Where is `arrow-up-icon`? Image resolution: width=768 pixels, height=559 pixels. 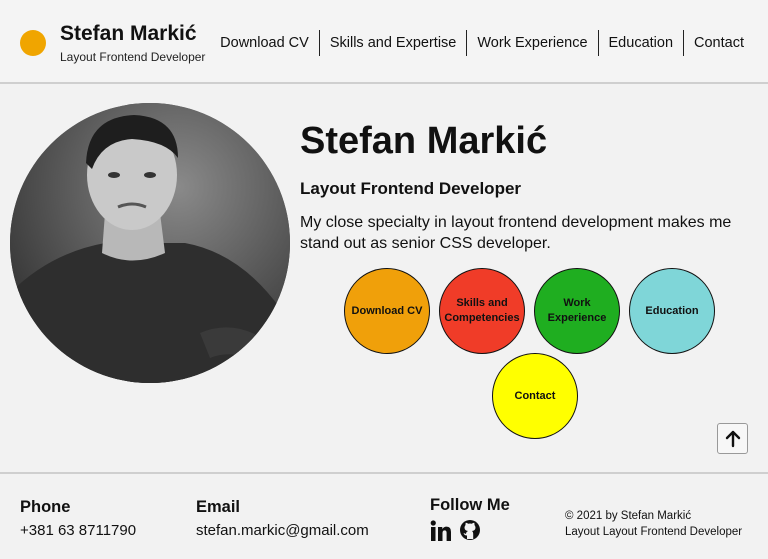 arrow-up-icon is located at coordinates (732, 438).